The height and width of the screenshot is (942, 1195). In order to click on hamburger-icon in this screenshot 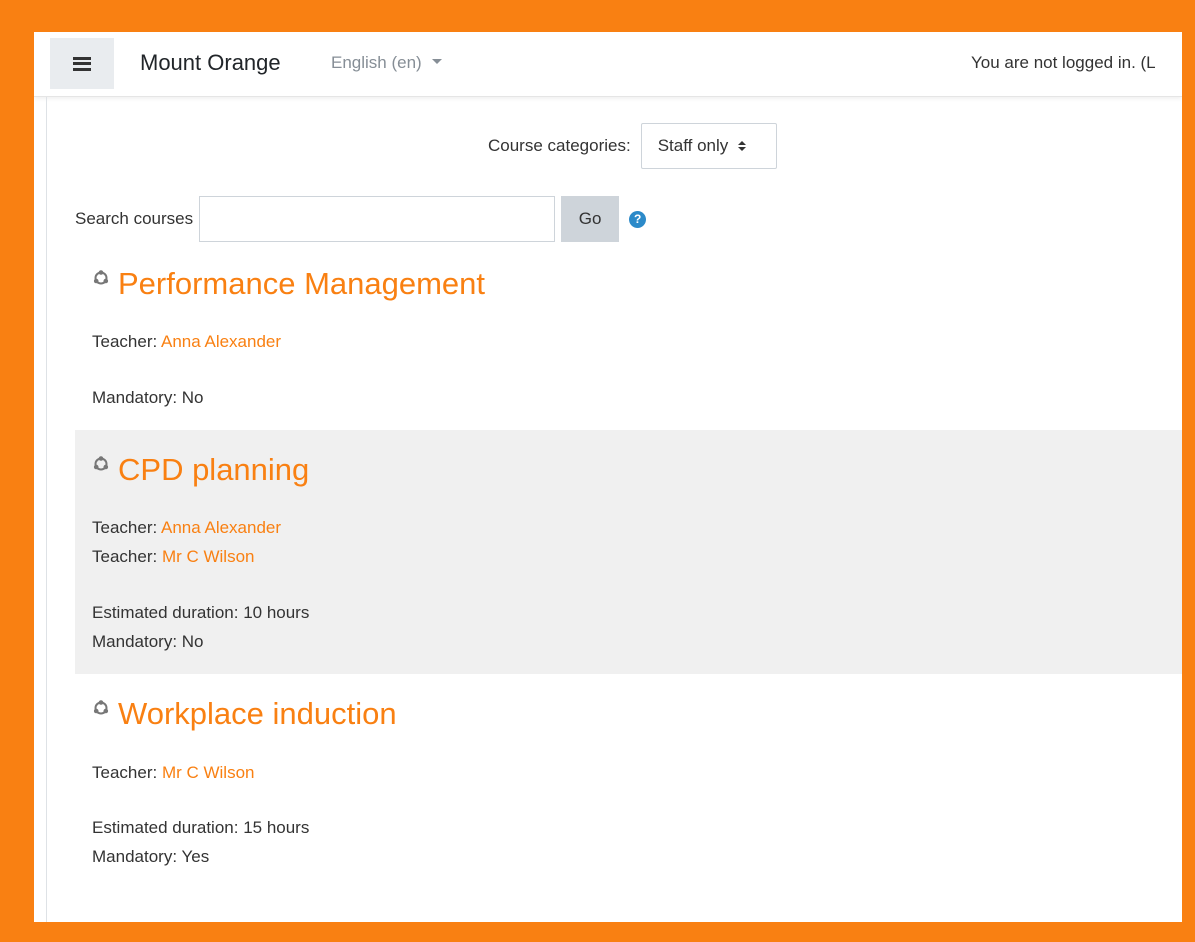, I will do `click(82, 63)`.